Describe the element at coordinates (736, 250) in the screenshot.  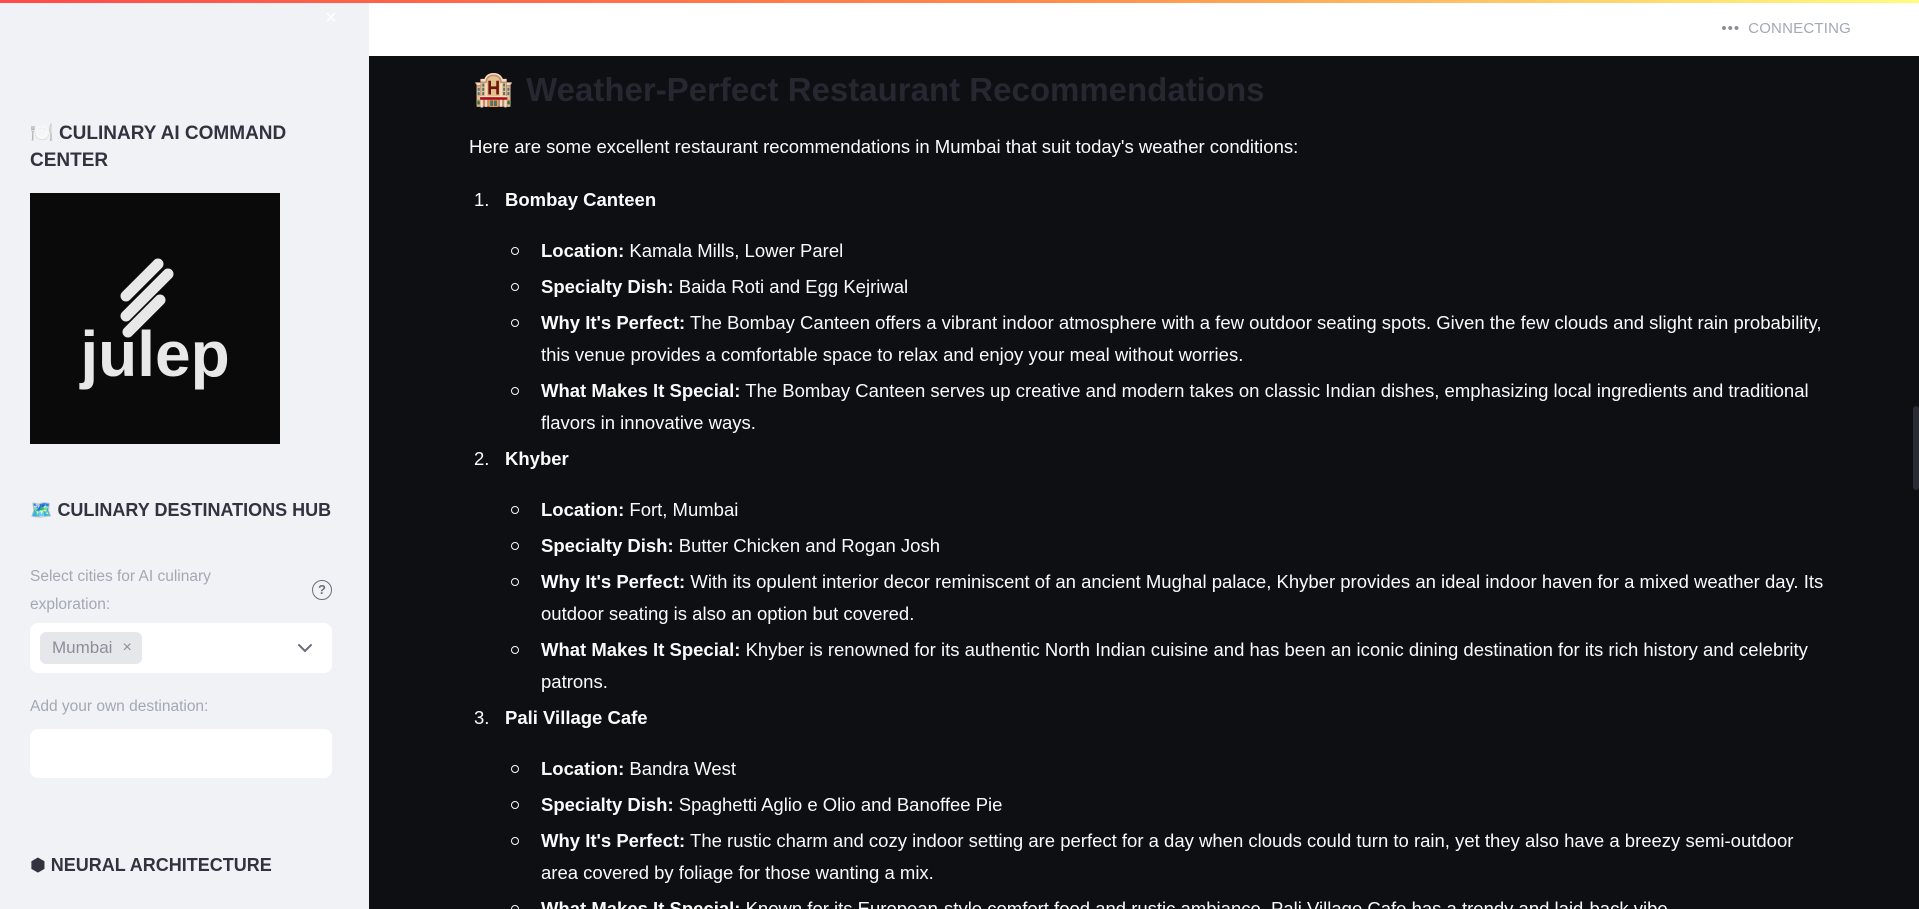
I see `item-text: Kamala Mills, Lower Parel` at that location.